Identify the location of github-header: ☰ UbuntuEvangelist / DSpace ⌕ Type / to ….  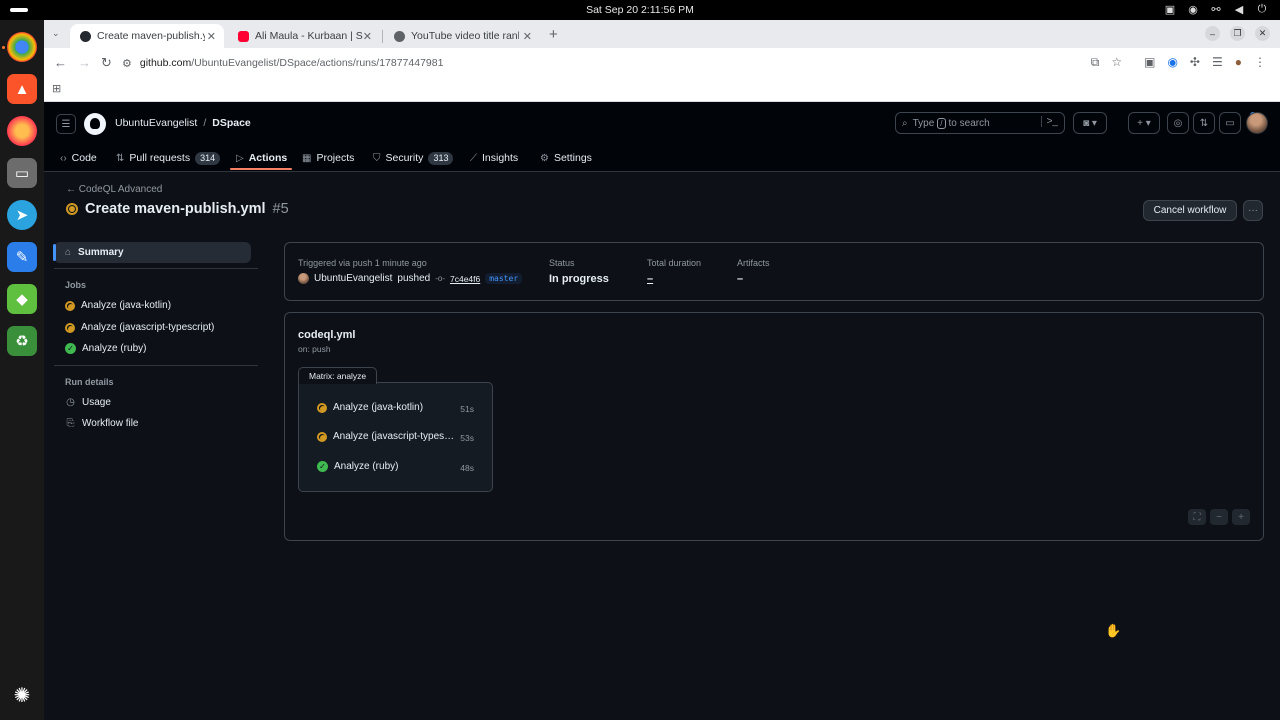
(662, 137).